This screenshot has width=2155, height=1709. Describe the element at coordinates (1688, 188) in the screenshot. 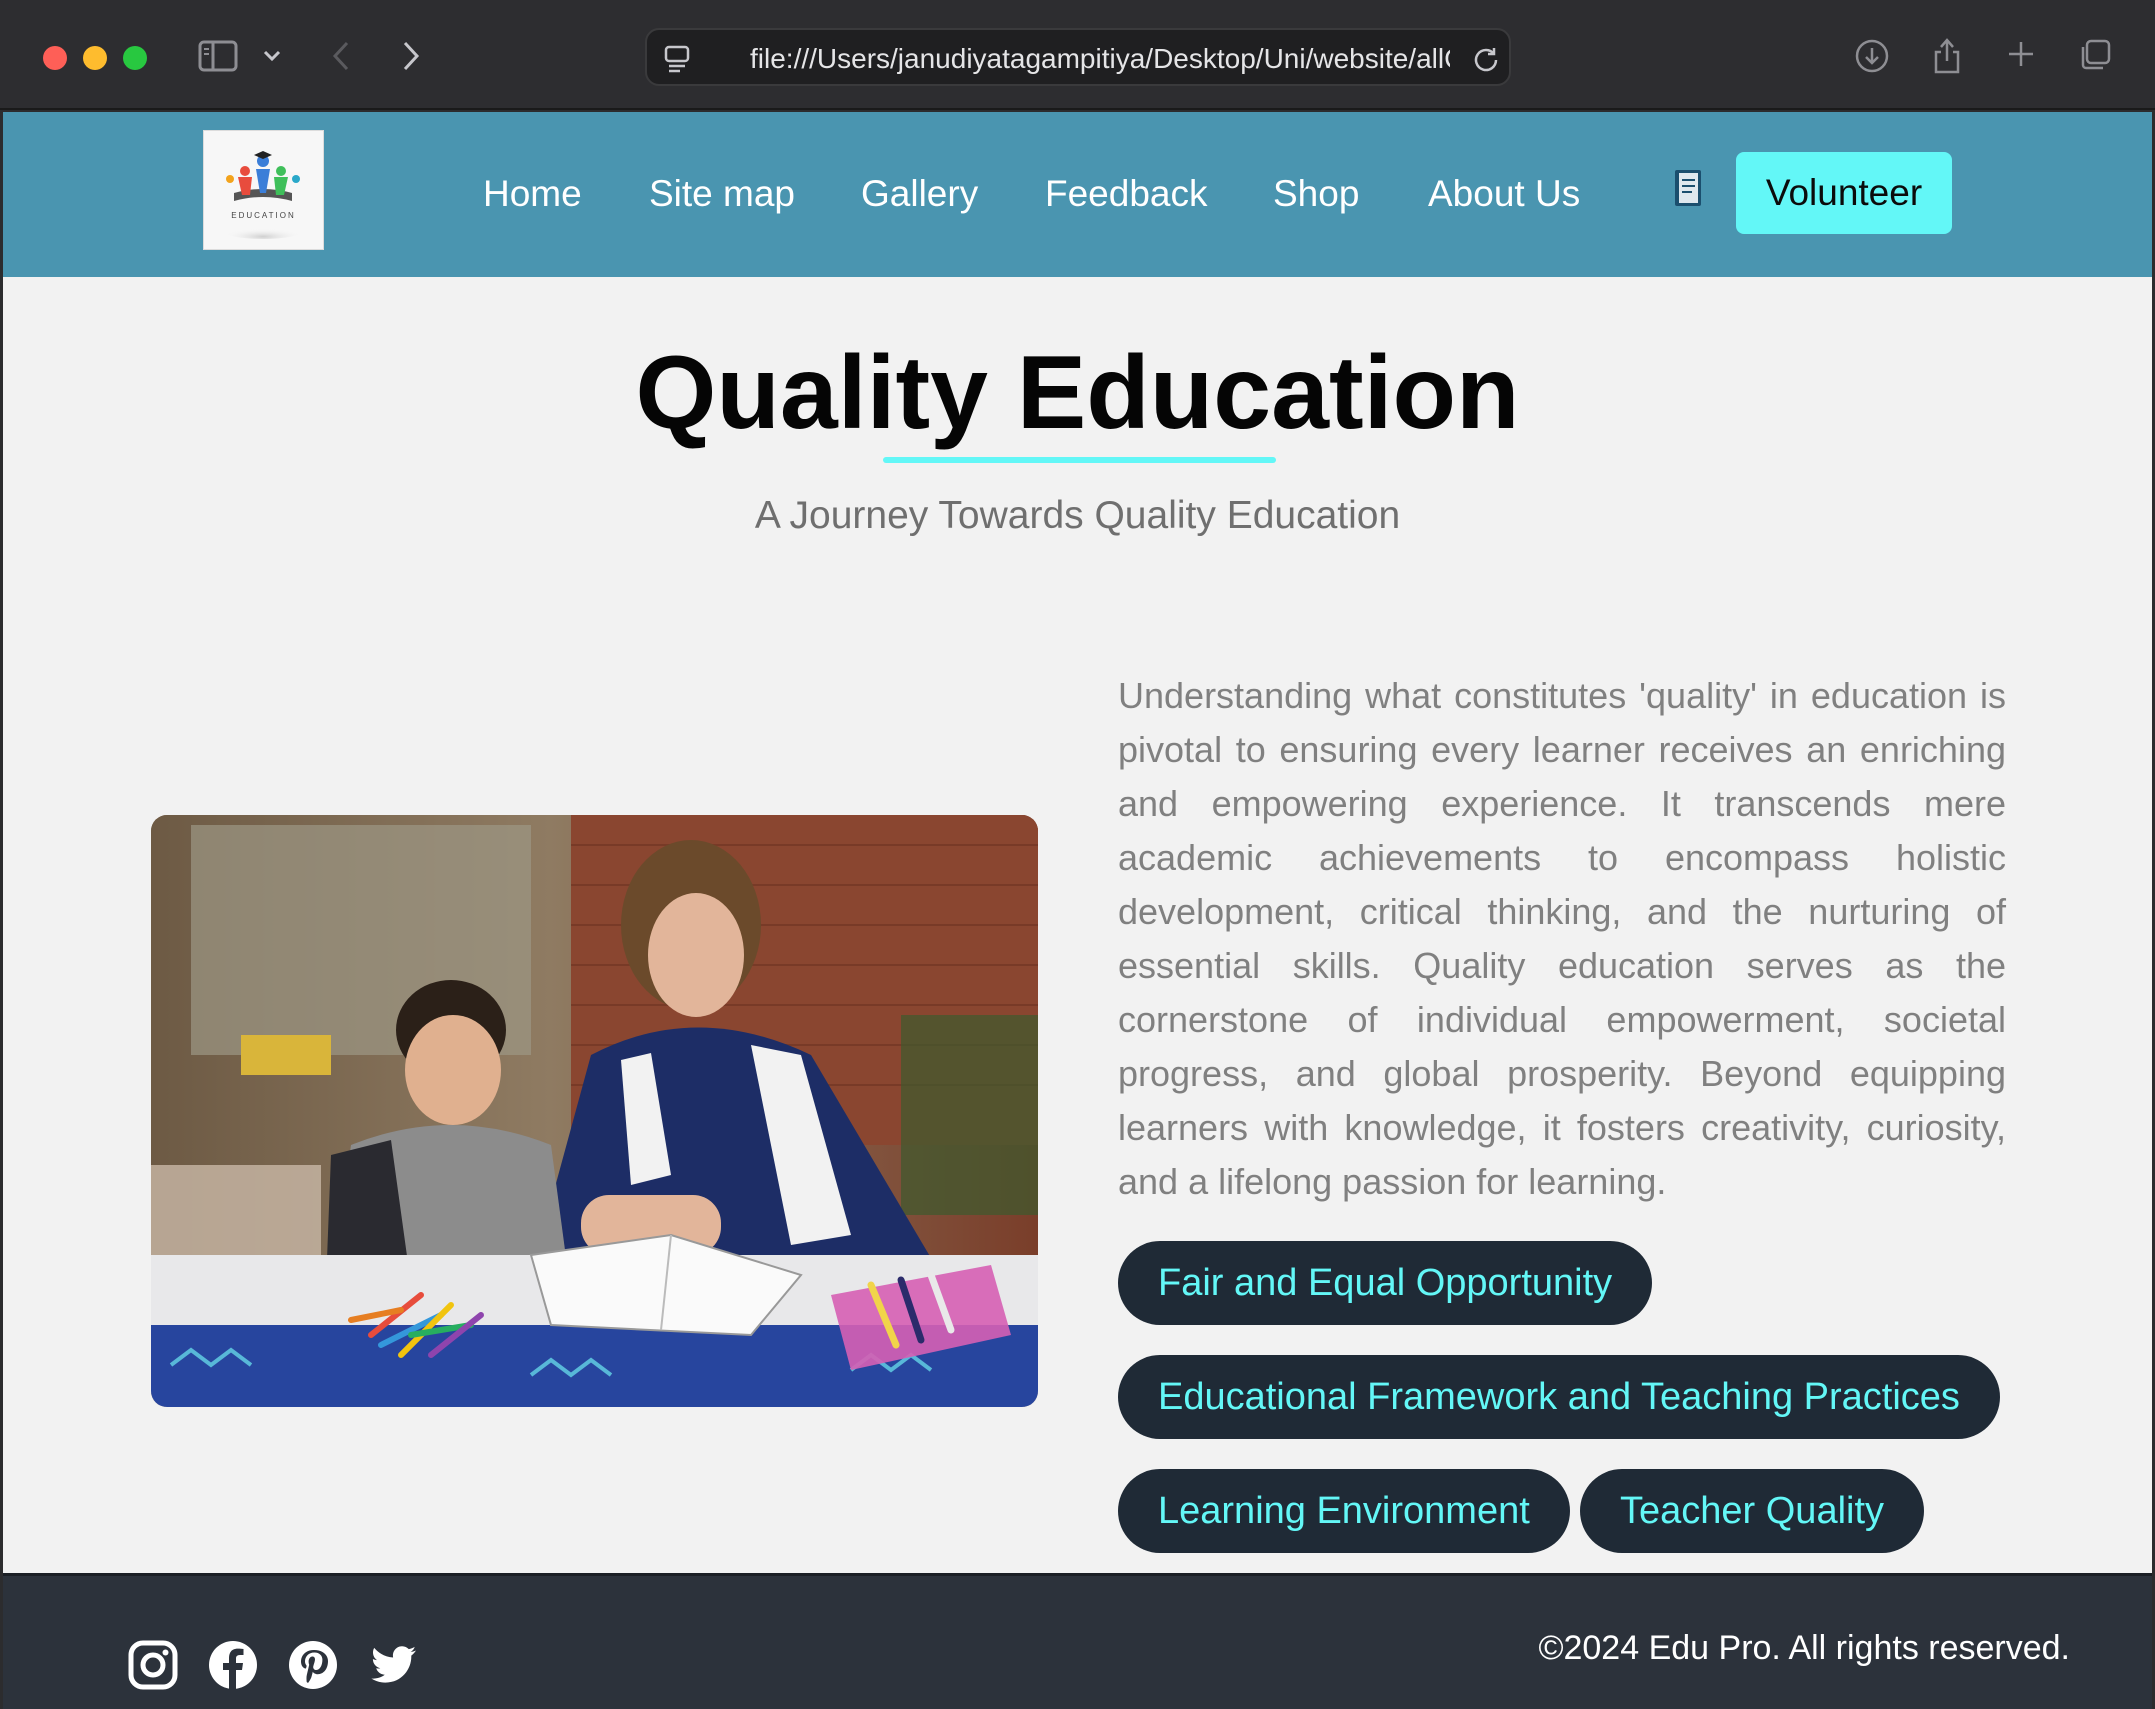

I see `book-icon` at that location.